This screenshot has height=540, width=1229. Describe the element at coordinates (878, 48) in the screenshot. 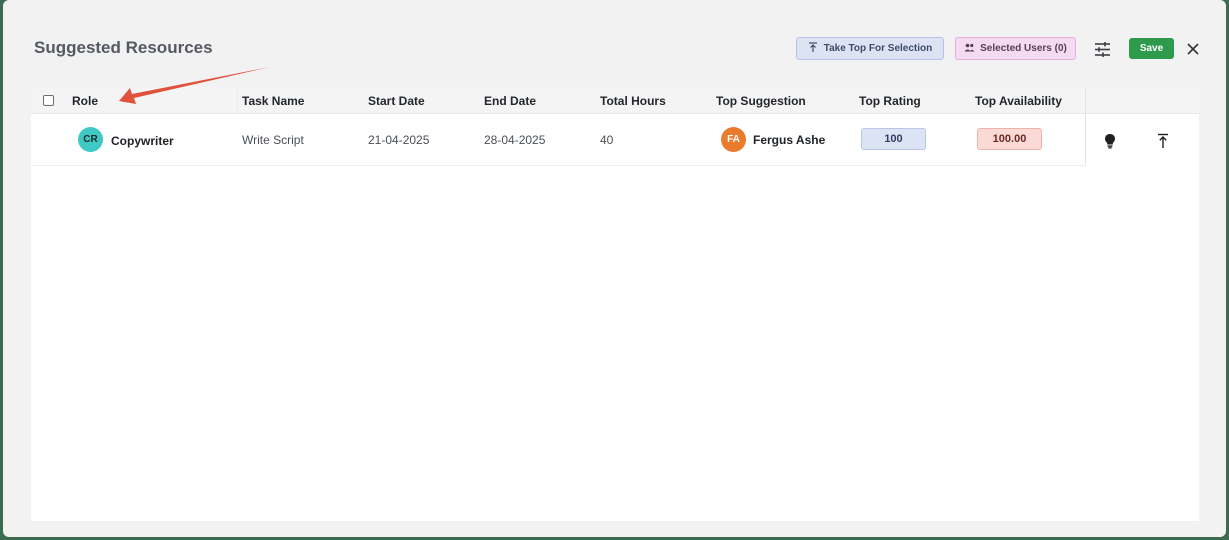

I see `take-top-label: Take Top For Selection` at that location.